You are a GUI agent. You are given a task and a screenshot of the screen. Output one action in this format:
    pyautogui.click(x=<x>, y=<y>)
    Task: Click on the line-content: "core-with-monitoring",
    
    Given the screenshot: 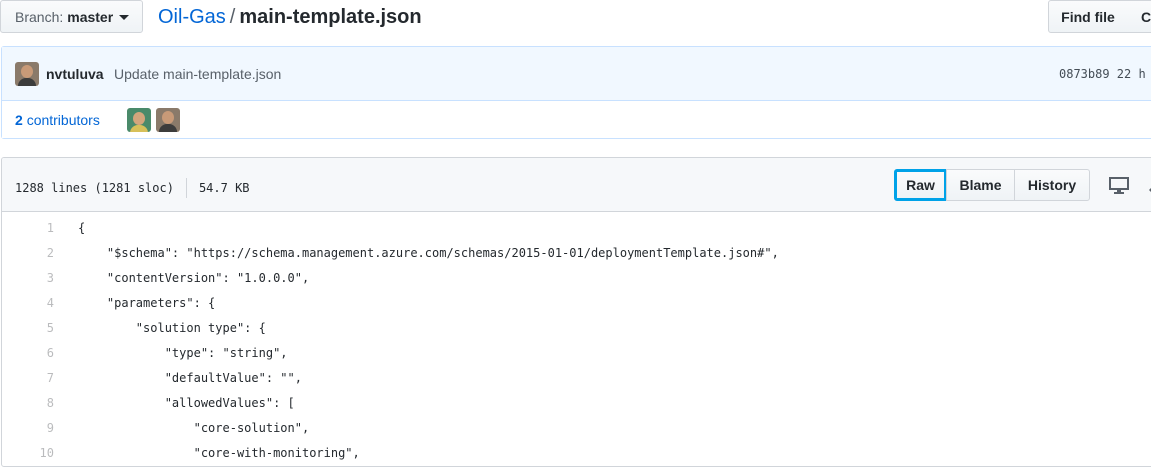 What is the action you would take?
    pyautogui.click(x=219, y=452)
    